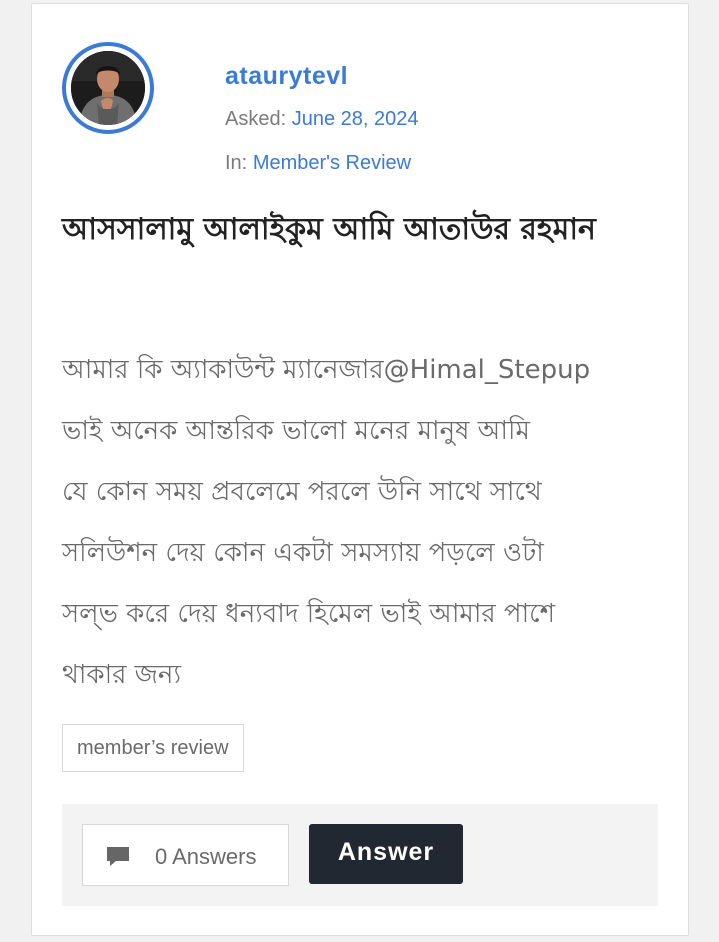  I want to click on category-line: In: Member's Review, so click(318, 163).